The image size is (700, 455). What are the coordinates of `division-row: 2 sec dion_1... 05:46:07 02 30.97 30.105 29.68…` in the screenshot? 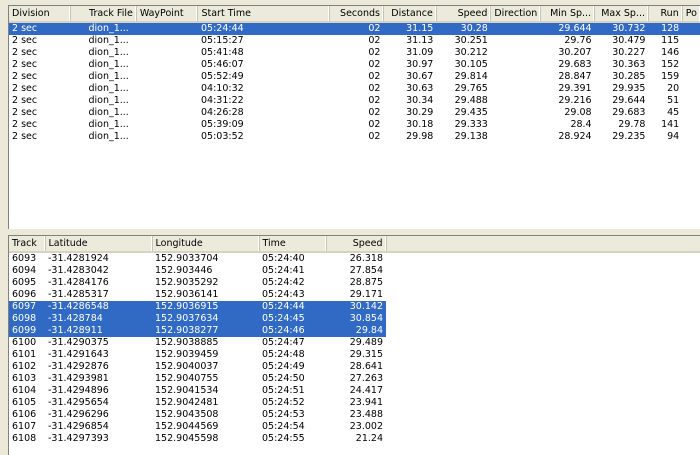 It's located at (354, 65).